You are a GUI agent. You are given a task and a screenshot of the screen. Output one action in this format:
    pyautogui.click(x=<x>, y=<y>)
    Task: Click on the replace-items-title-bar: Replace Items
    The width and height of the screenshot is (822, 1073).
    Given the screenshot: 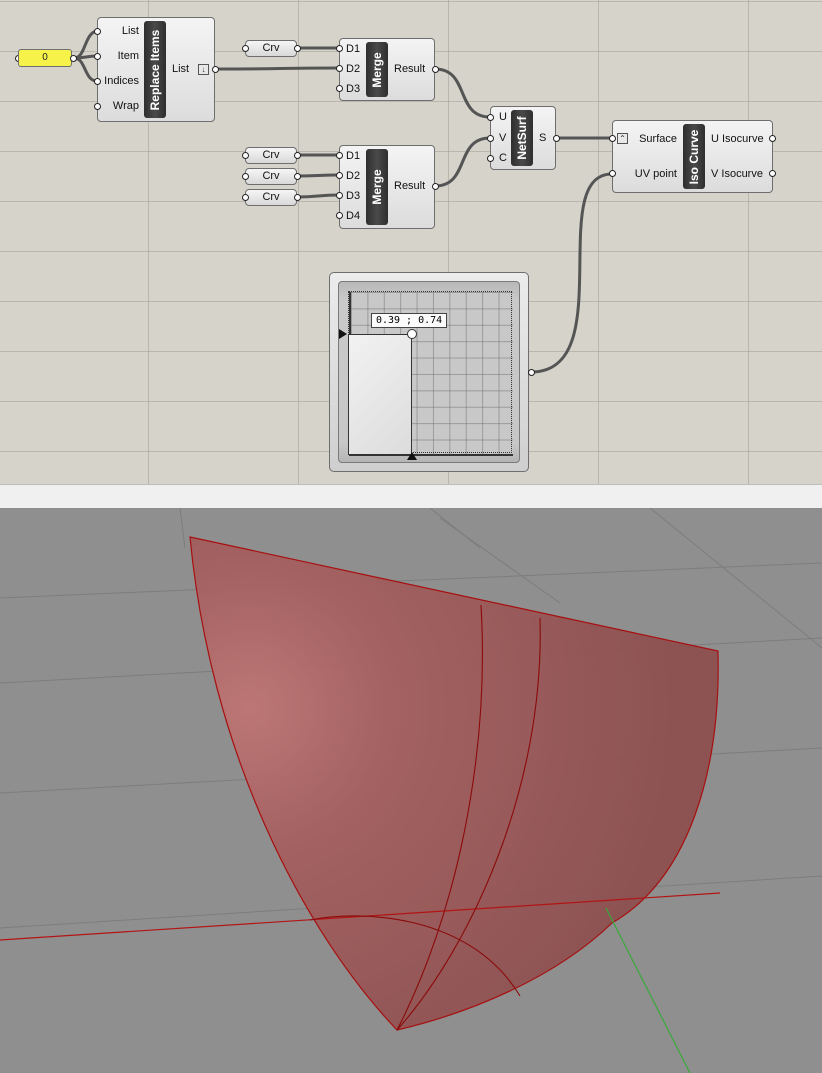 What is the action you would take?
    pyautogui.click(x=155, y=69)
    